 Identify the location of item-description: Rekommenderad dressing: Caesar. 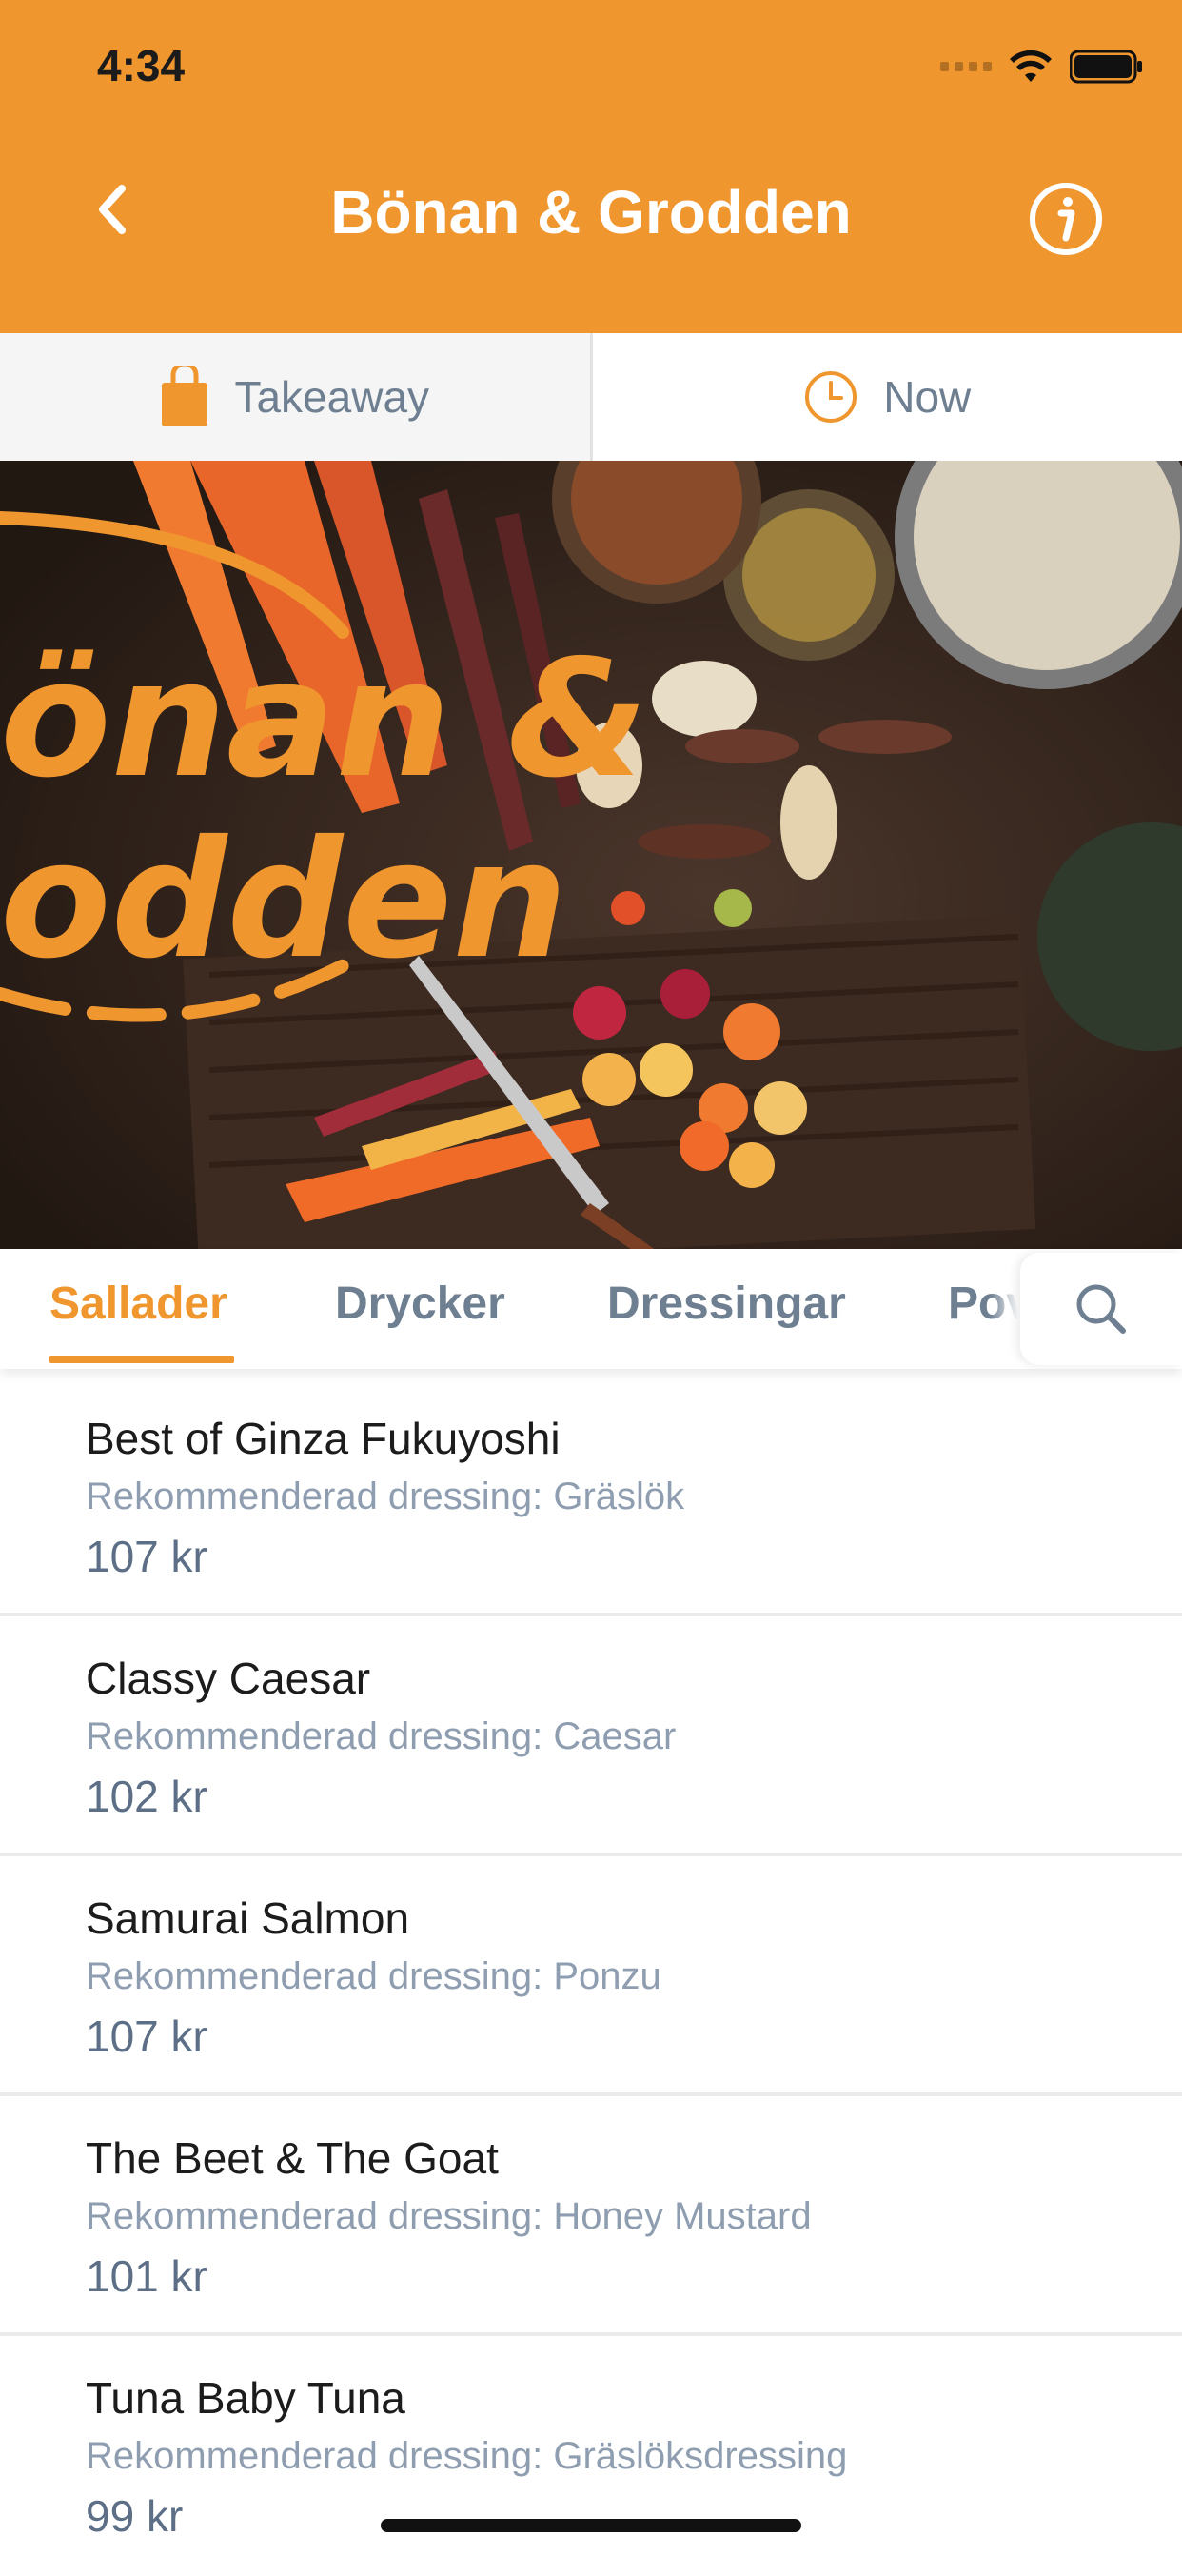
(381, 1736).